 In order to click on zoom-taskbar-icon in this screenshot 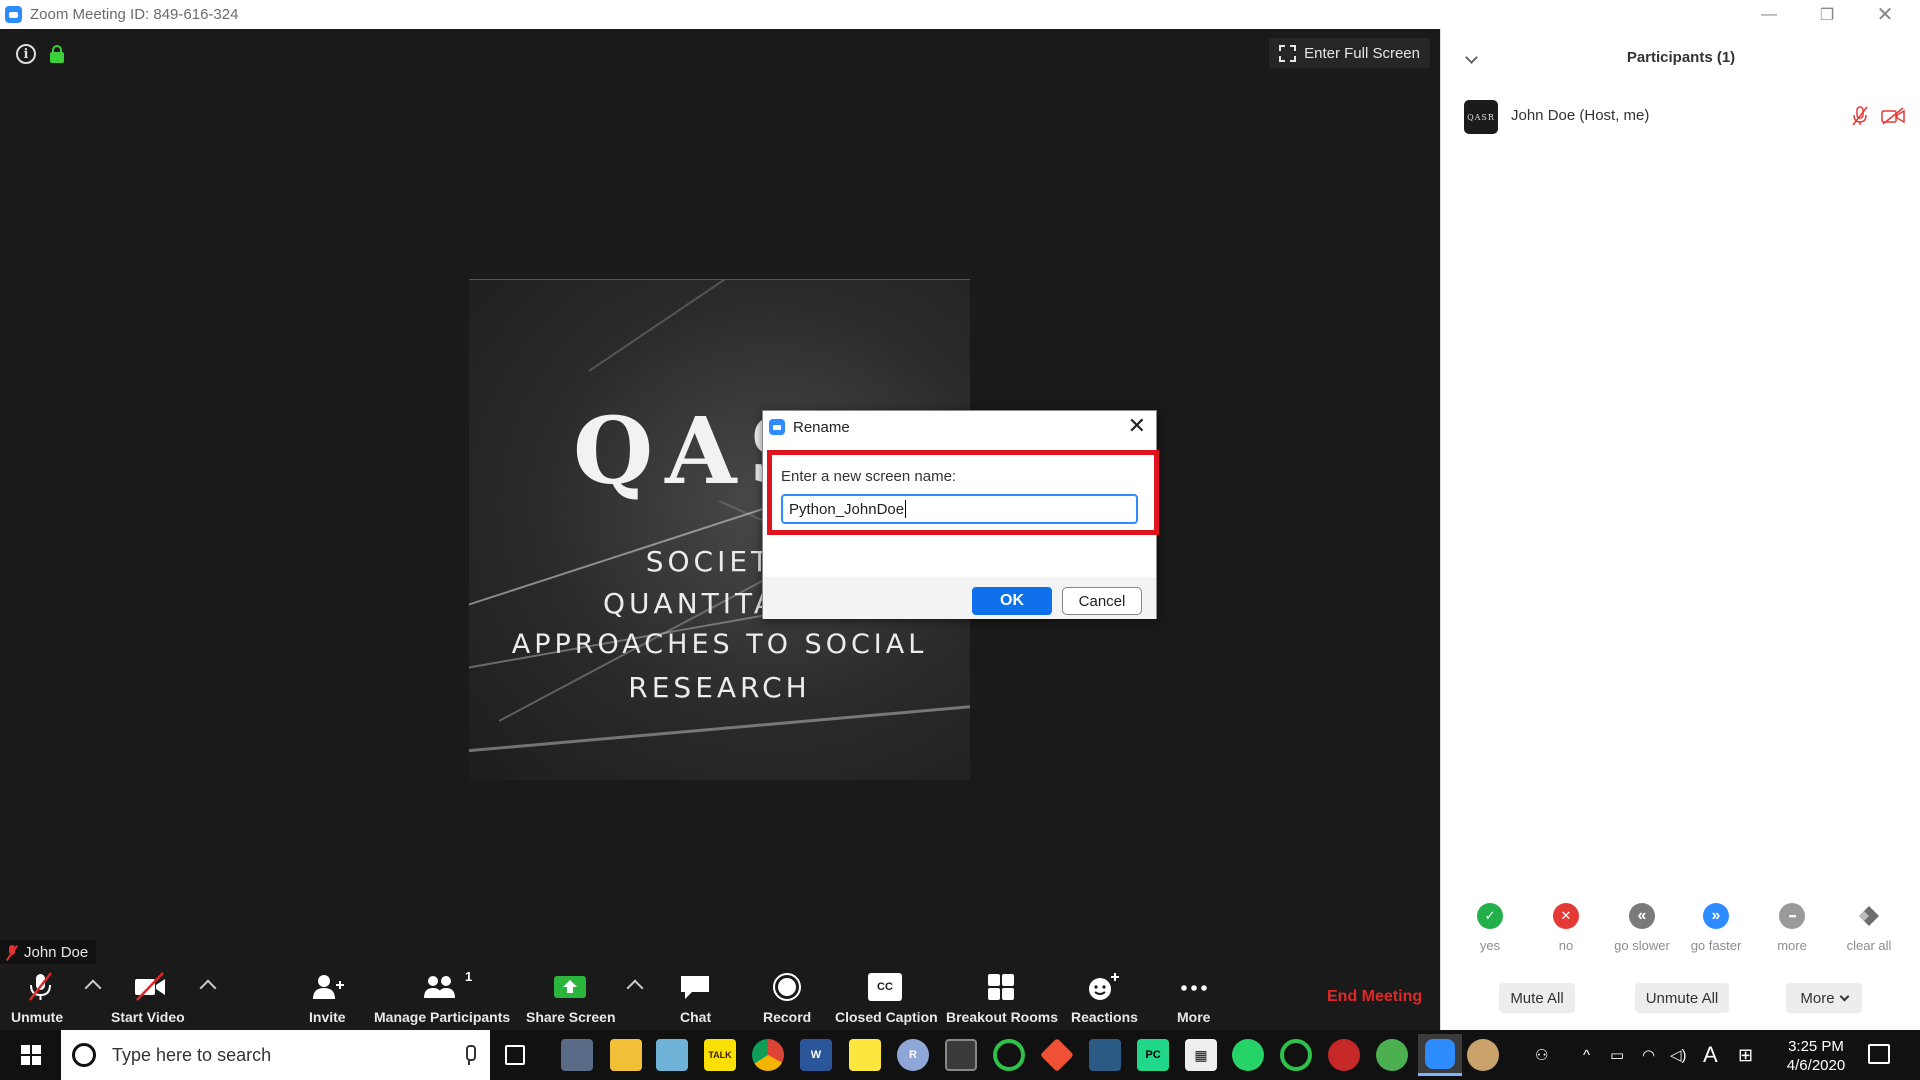, I will do `click(1440, 1055)`.